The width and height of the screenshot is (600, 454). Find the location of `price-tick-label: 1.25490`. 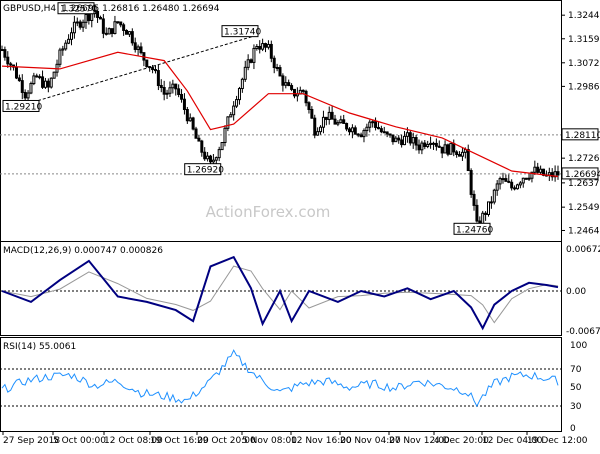

price-tick-label: 1.25490 is located at coordinates (584, 208).